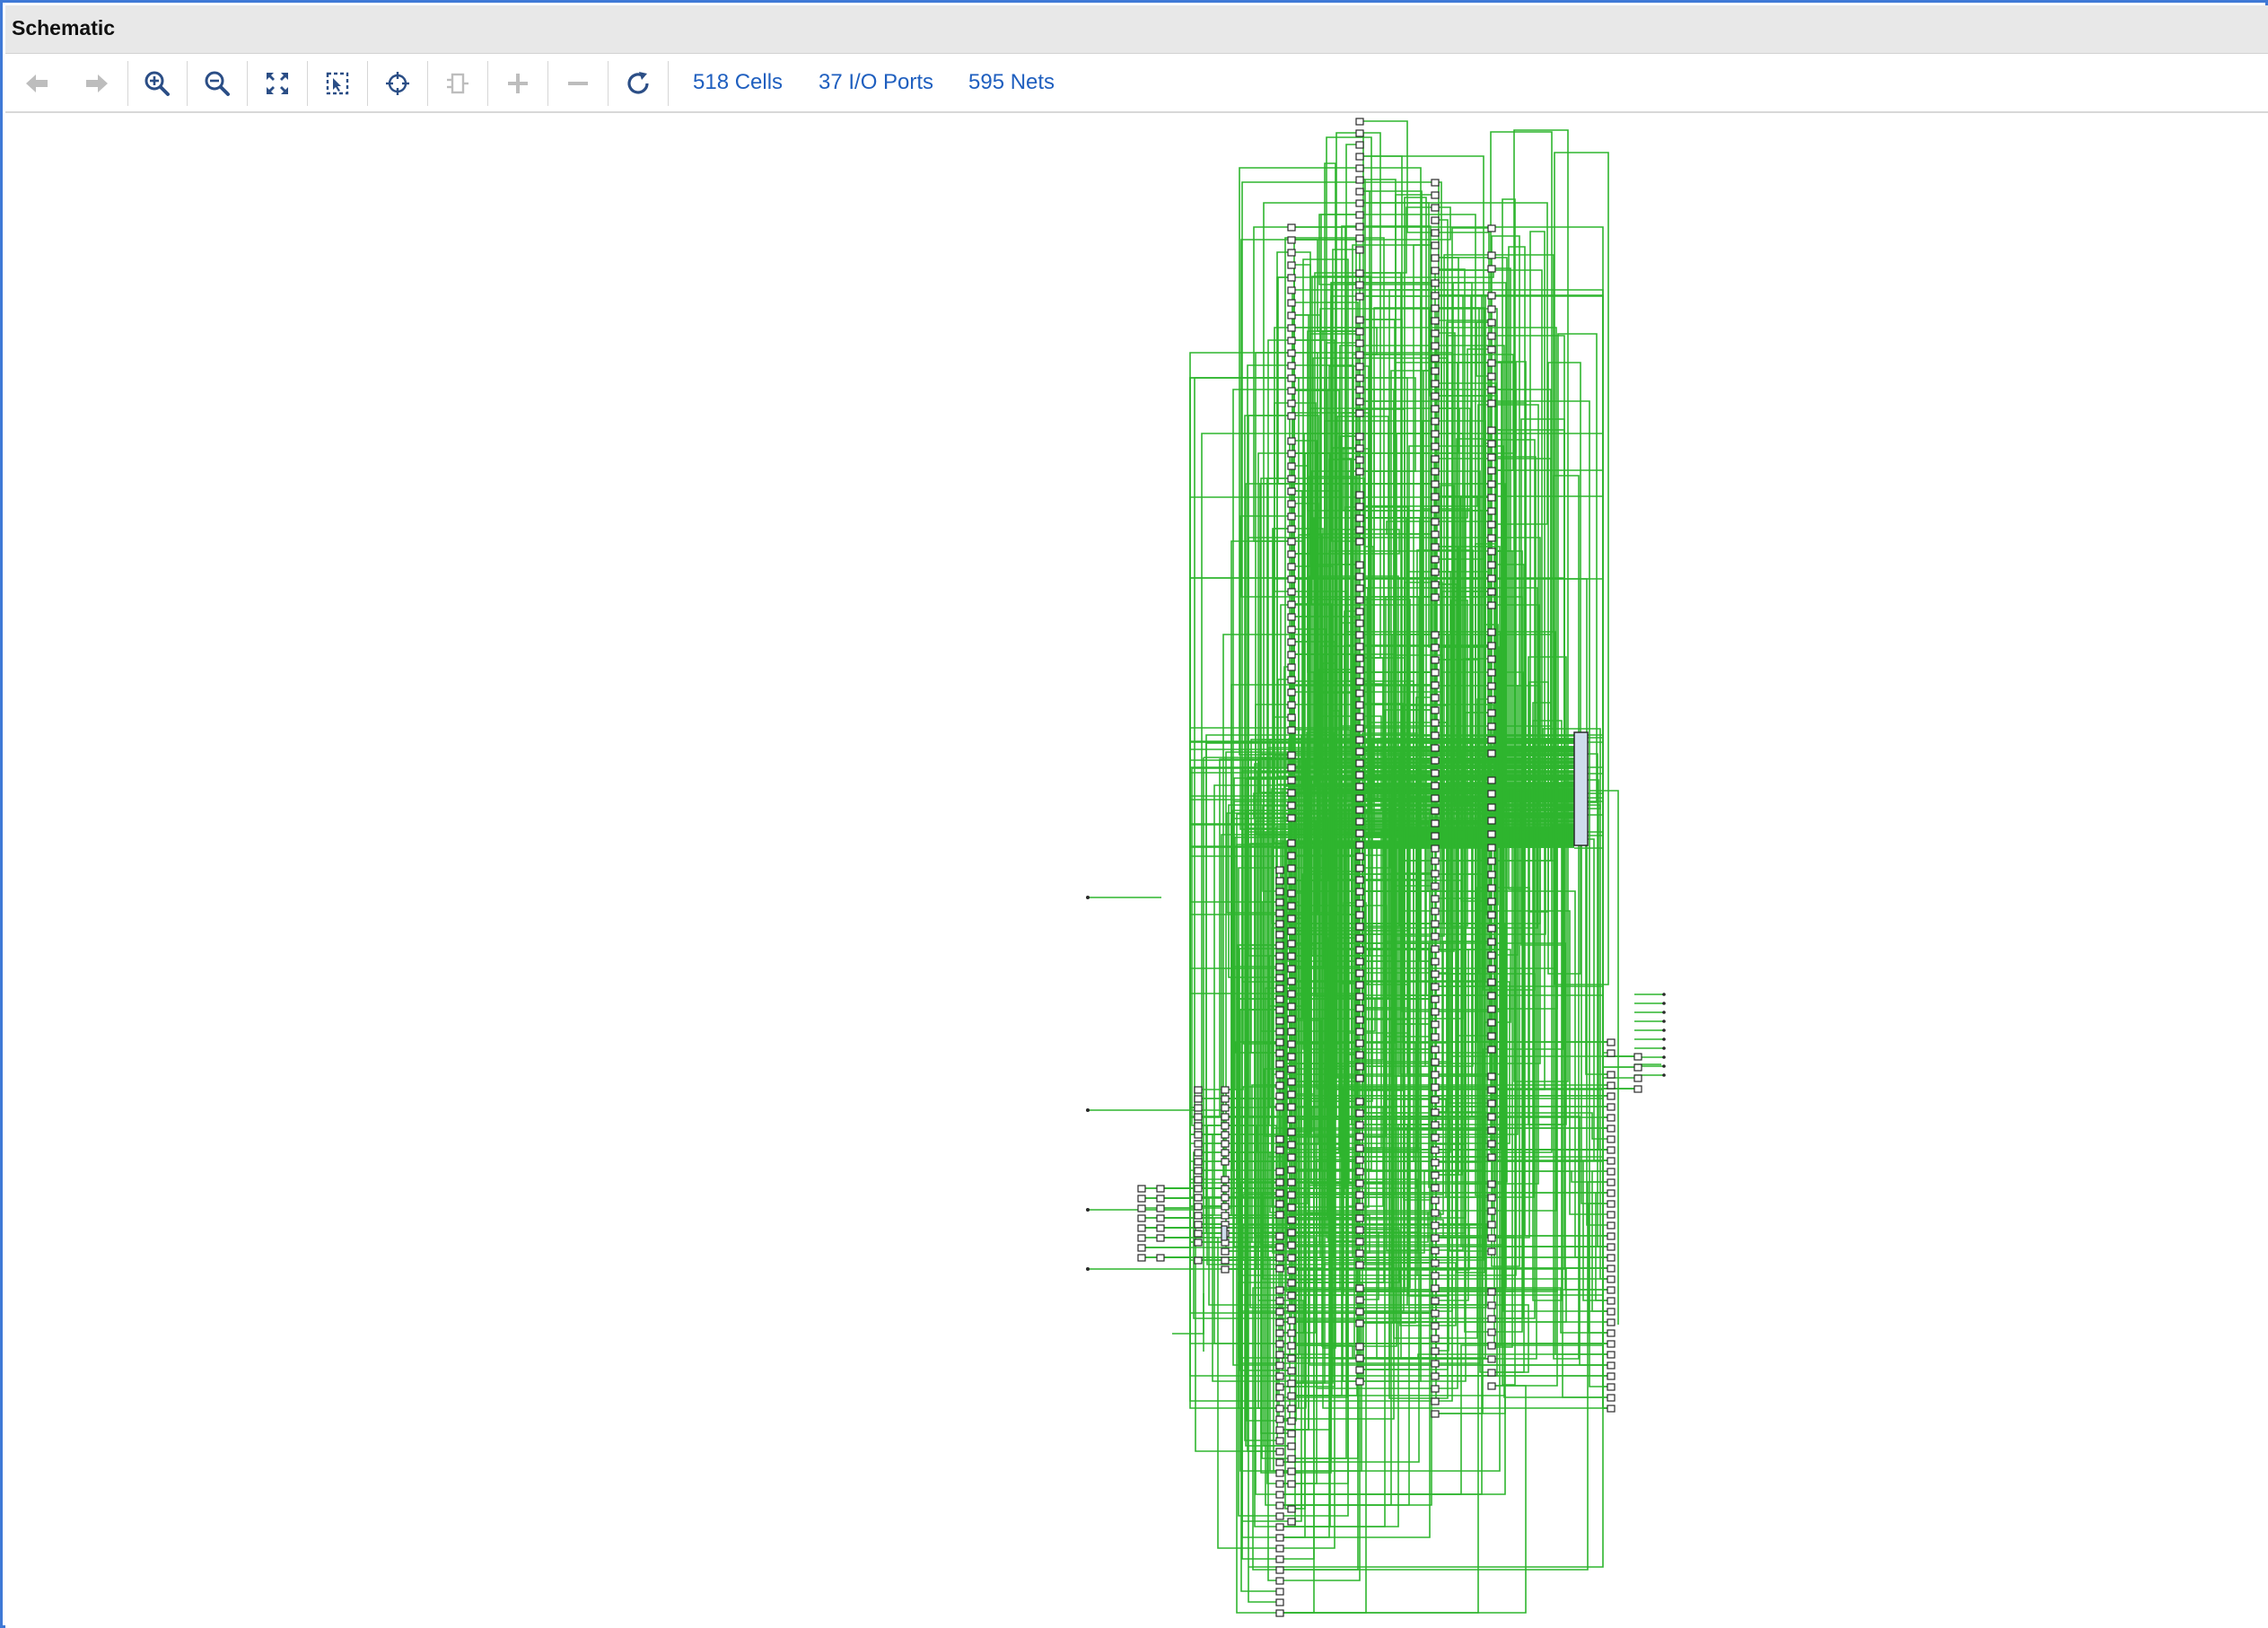 This screenshot has height=1628, width=2268. I want to click on refresh-button, so click(638, 84).